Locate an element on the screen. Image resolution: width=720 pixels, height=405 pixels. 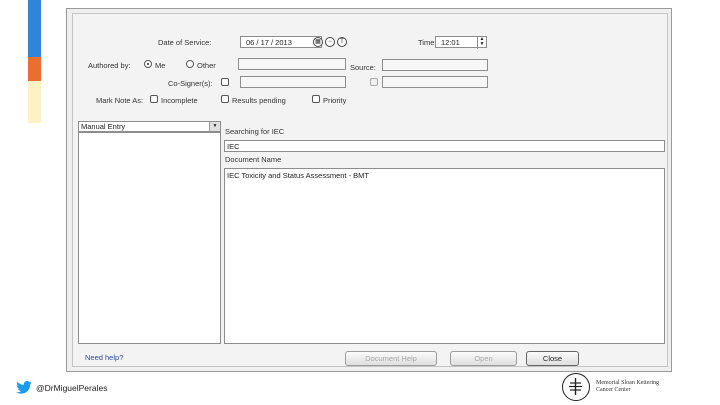
date-of-service-label: Date of Service: is located at coordinates (185, 42).